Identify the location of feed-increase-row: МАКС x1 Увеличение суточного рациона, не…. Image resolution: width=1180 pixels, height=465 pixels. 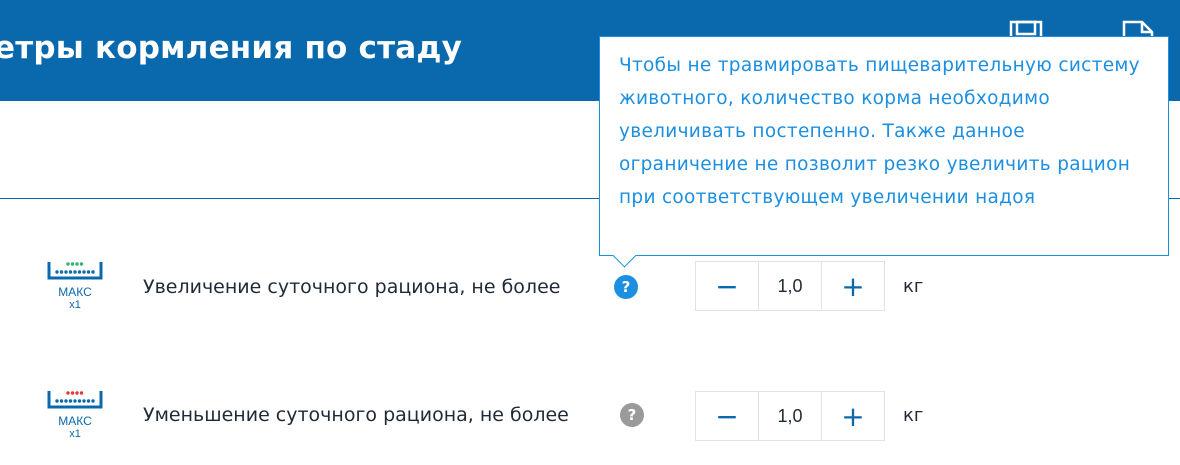
(590, 286).